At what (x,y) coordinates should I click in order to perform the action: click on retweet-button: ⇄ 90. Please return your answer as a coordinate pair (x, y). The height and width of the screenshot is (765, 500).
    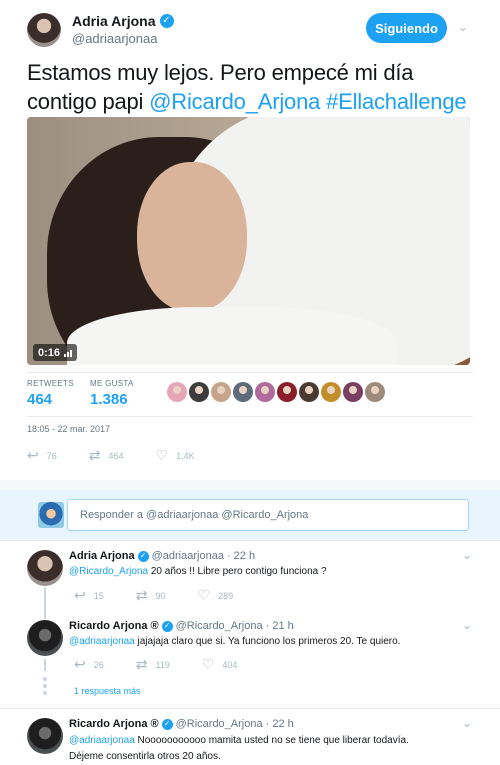
    Looking at the image, I should click on (151, 595).